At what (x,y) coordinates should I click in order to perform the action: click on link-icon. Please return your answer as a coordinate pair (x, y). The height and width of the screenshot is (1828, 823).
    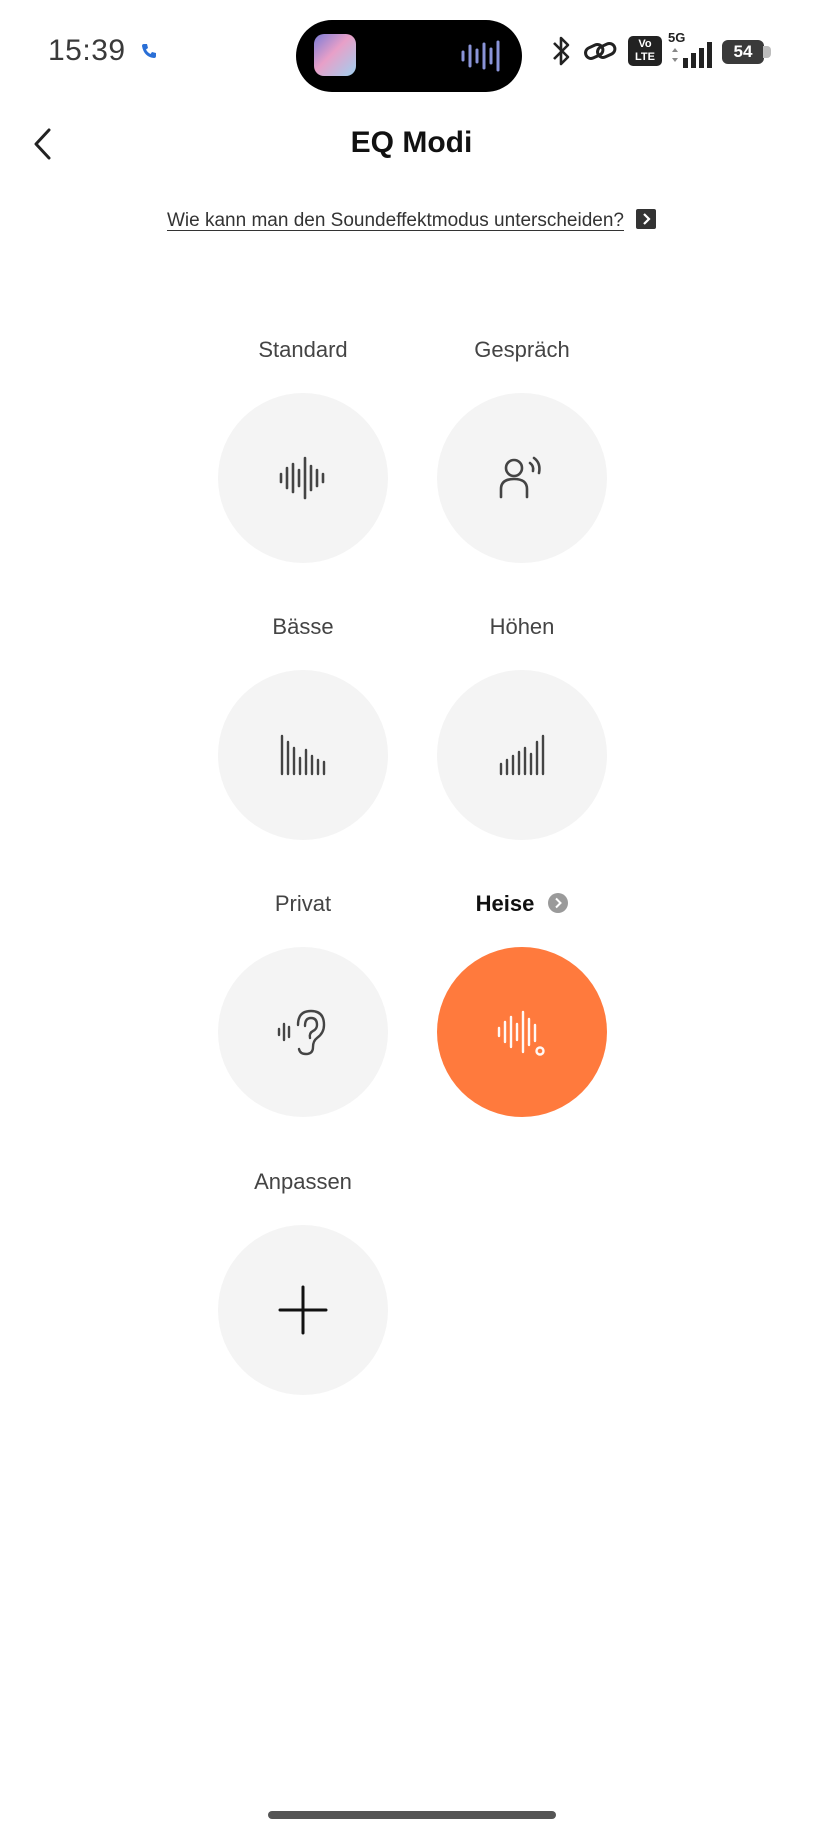
    Looking at the image, I should click on (600, 50).